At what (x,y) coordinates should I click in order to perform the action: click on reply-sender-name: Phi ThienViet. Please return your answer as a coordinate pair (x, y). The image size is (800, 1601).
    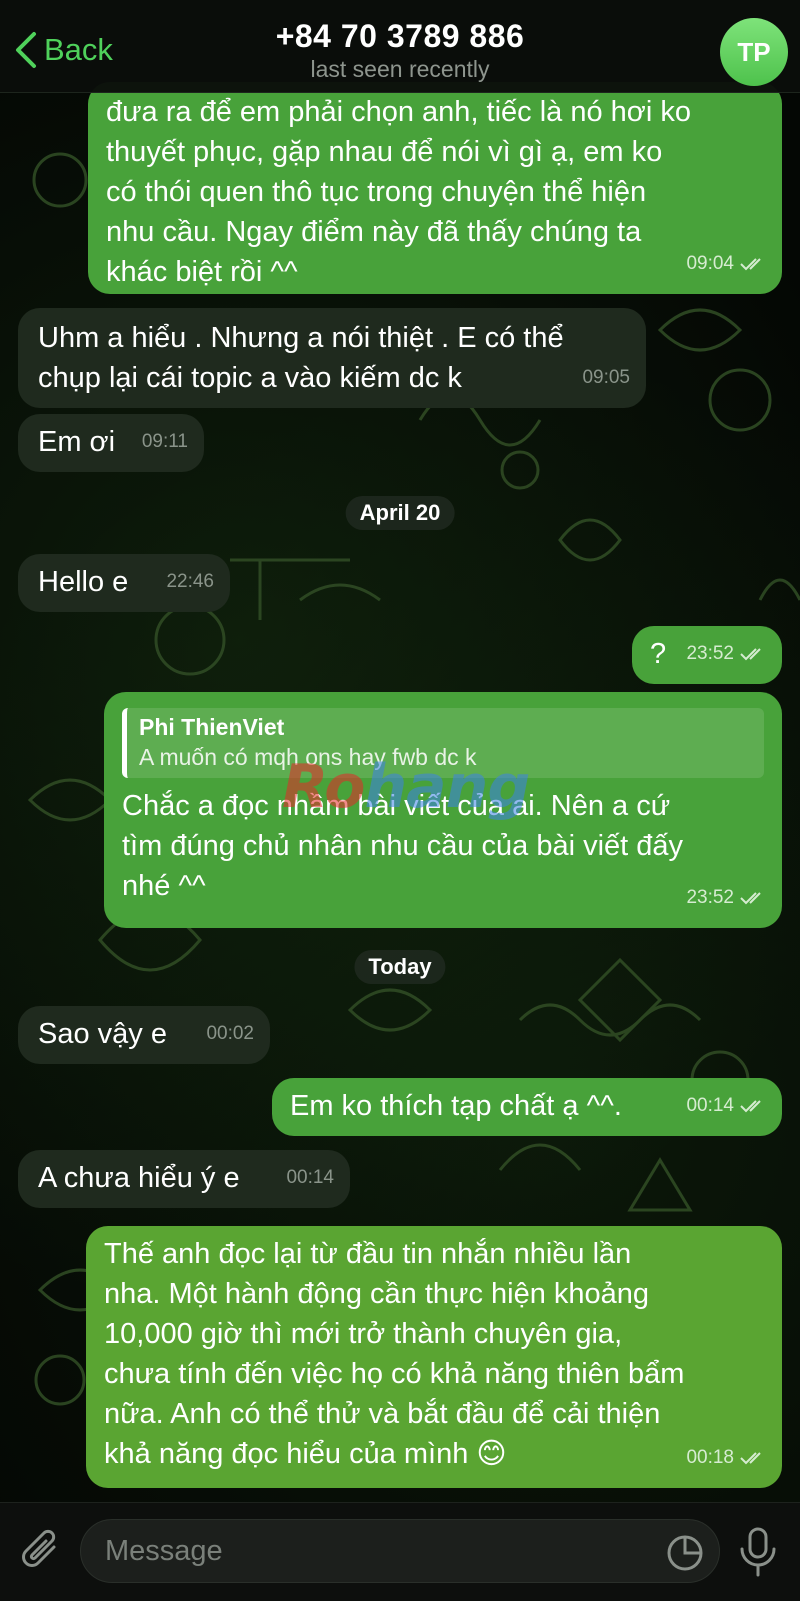
    Looking at the image, I should click on (212, 727).